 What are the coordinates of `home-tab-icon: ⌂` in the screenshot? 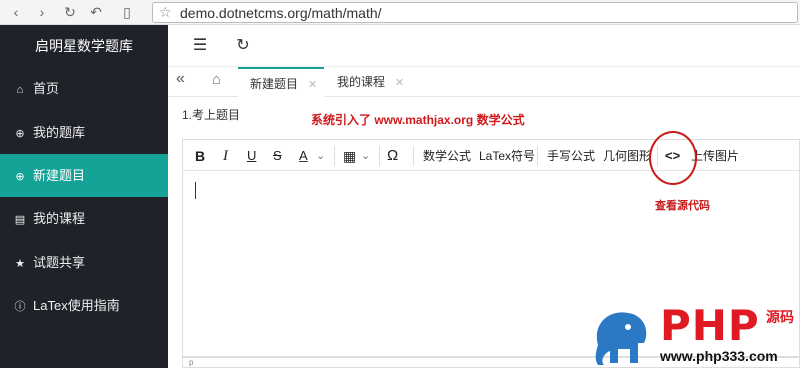 It's located at (216, 79).